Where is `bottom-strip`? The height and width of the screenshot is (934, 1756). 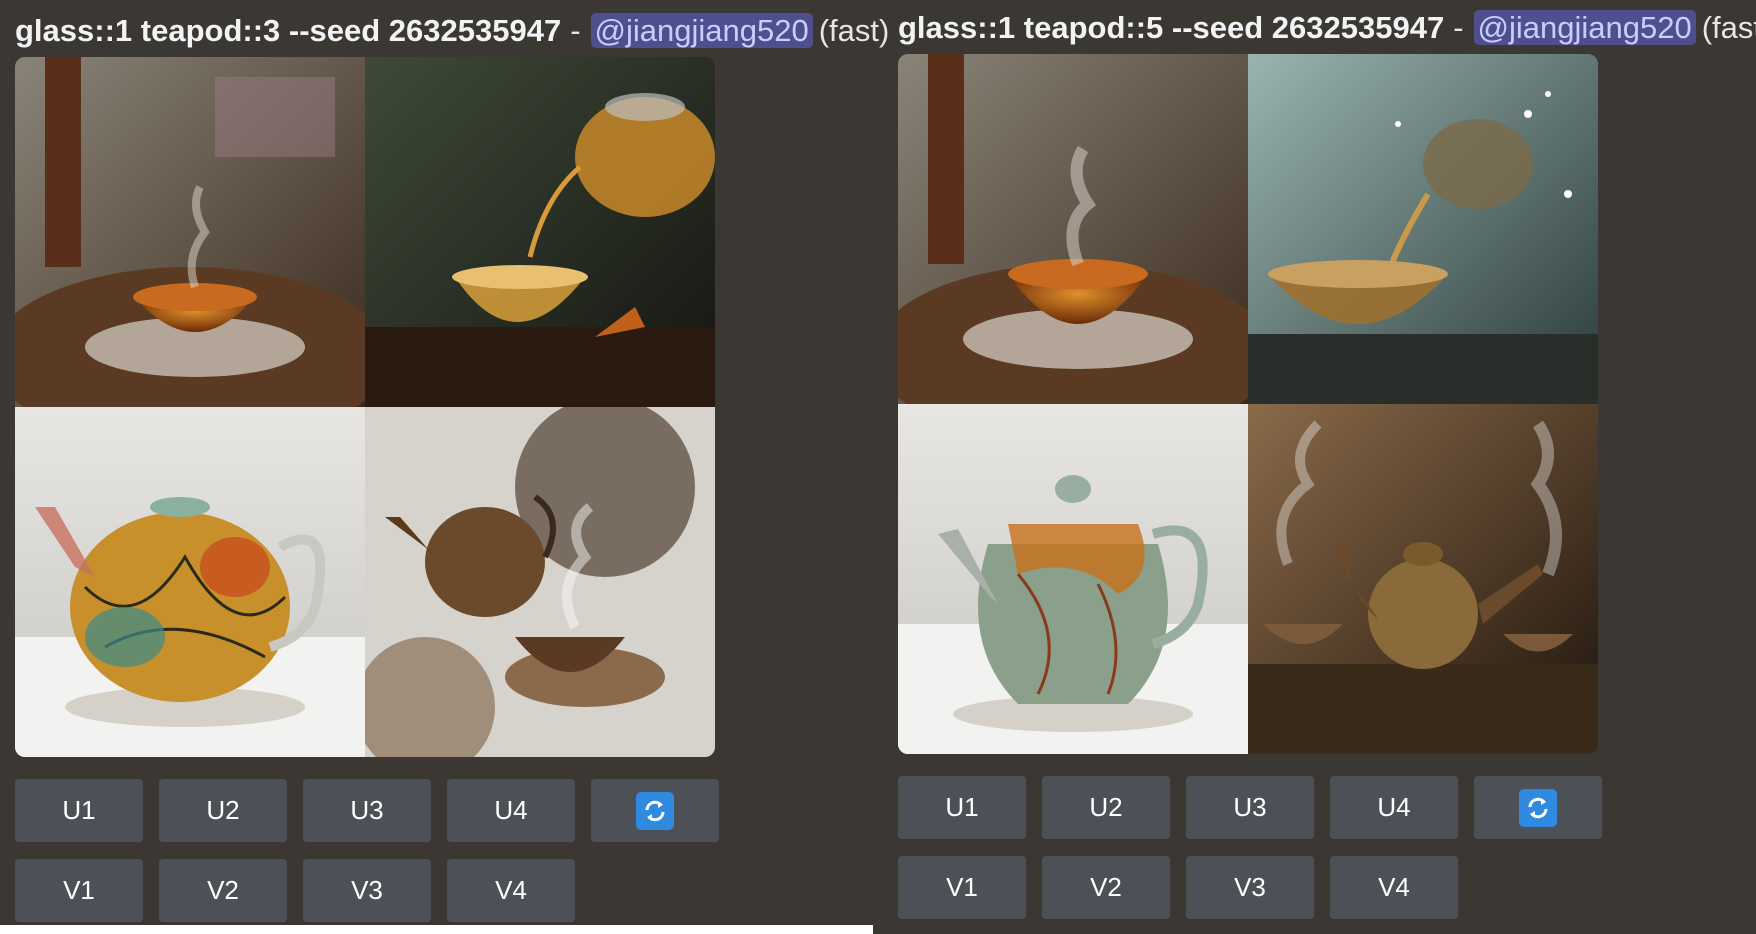
bottom-strip is located at coordinates (436, 929).